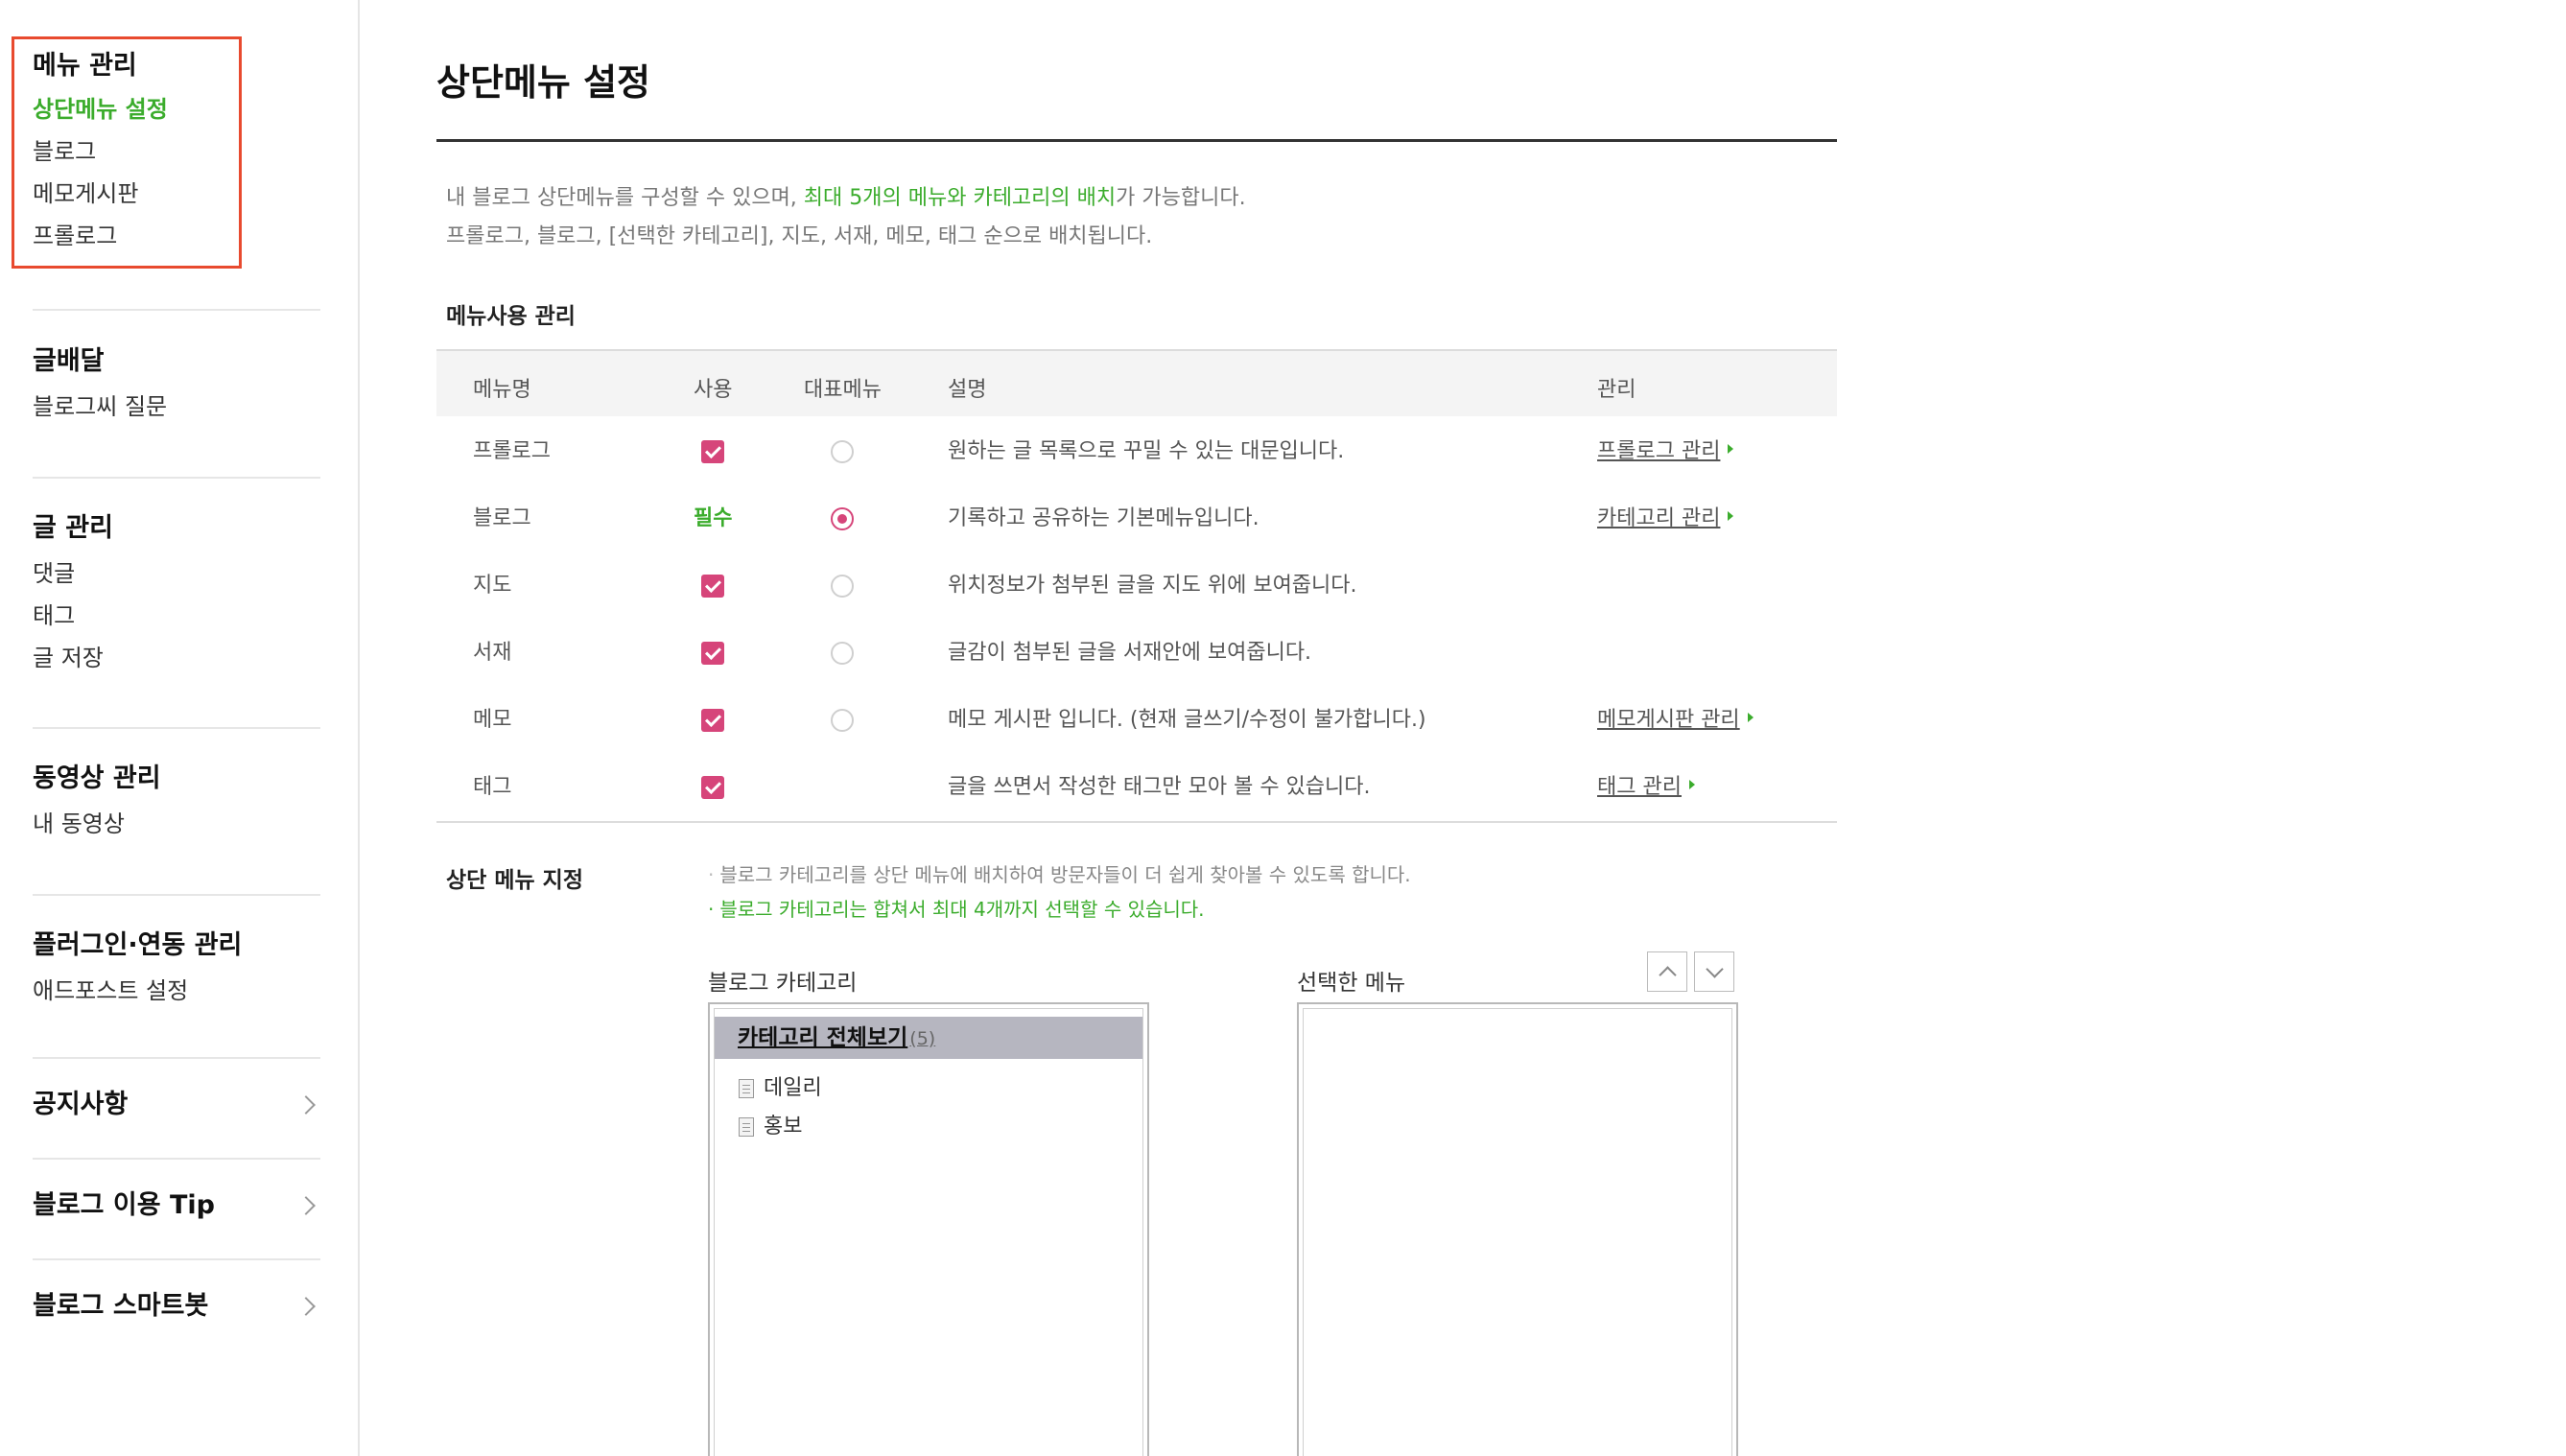 The width and height of the screenshot is (2566, 1456). I want to click on category-all-label: 카테고리 전체보기, so click(823, 1038).